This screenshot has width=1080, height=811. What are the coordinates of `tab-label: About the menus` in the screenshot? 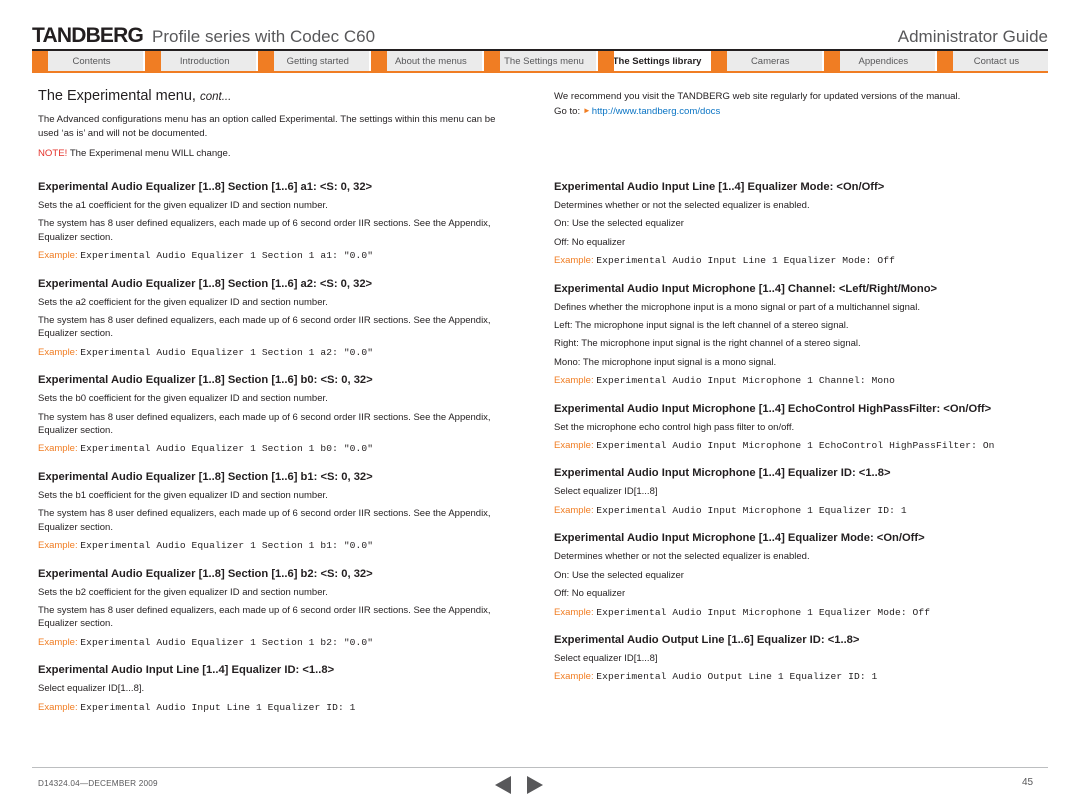 It's located at (430, 61).